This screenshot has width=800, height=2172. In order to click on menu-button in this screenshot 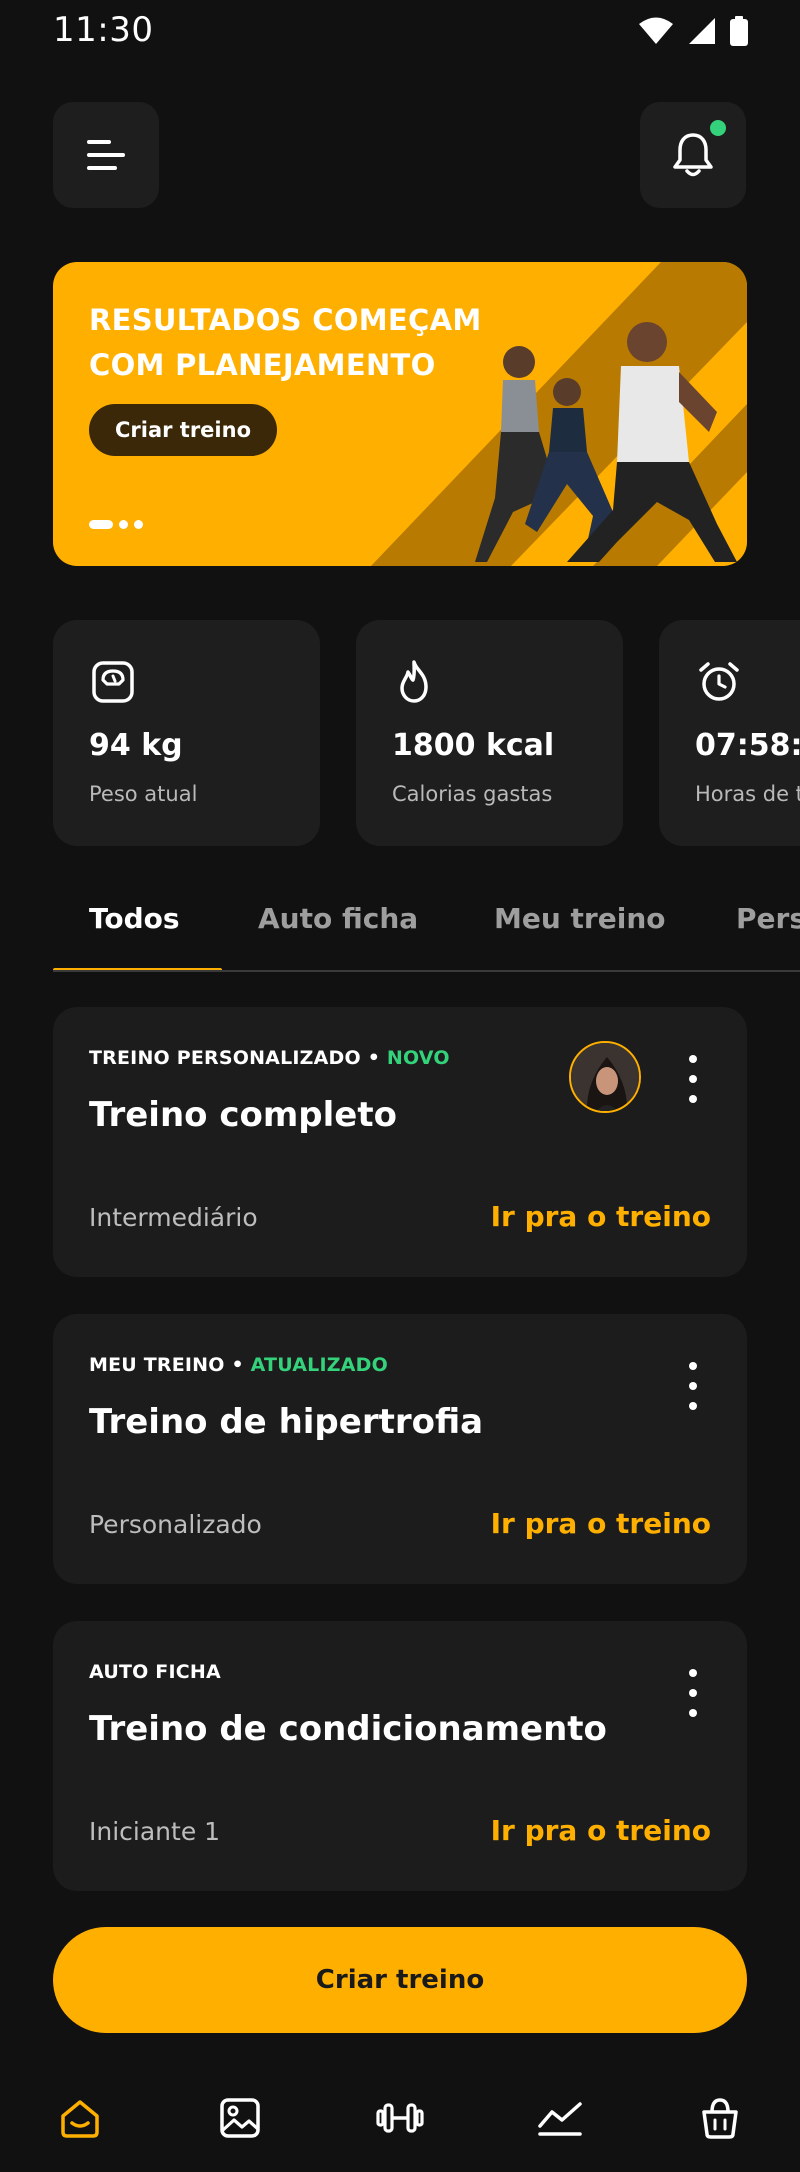, I will do `click(106, 155)`.